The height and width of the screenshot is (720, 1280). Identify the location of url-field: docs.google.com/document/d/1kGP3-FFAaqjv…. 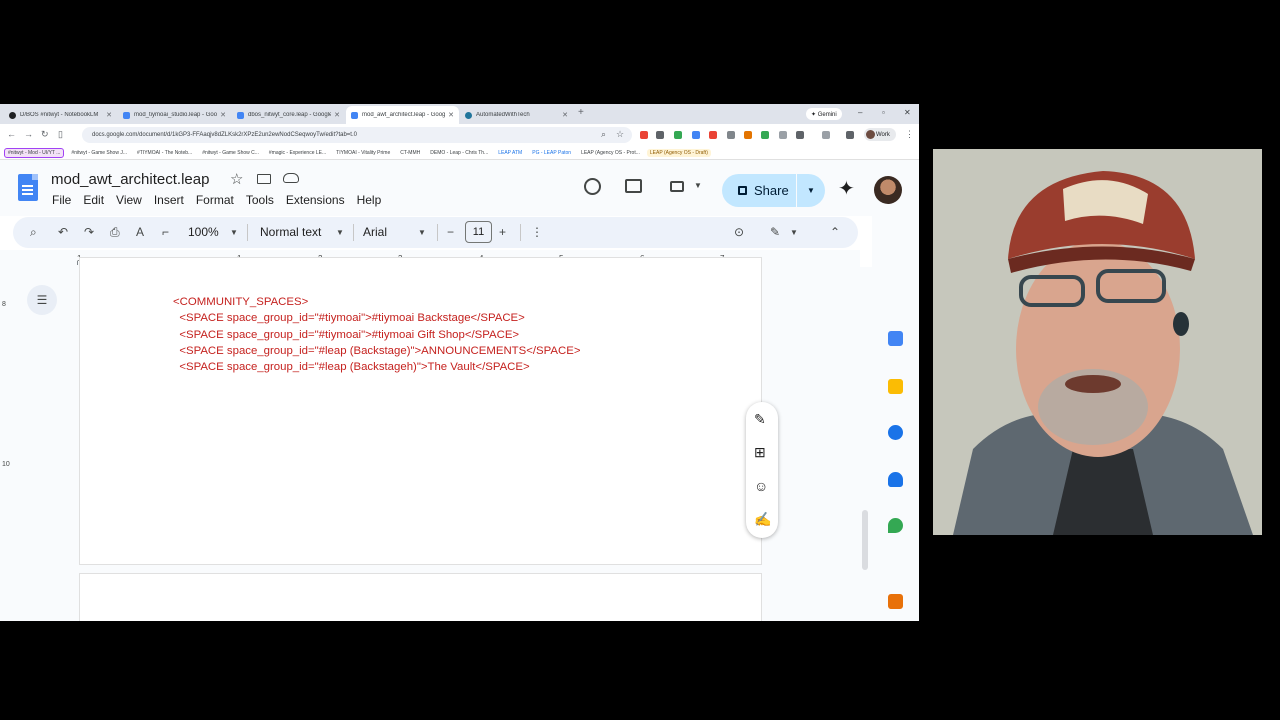
(357, 135).